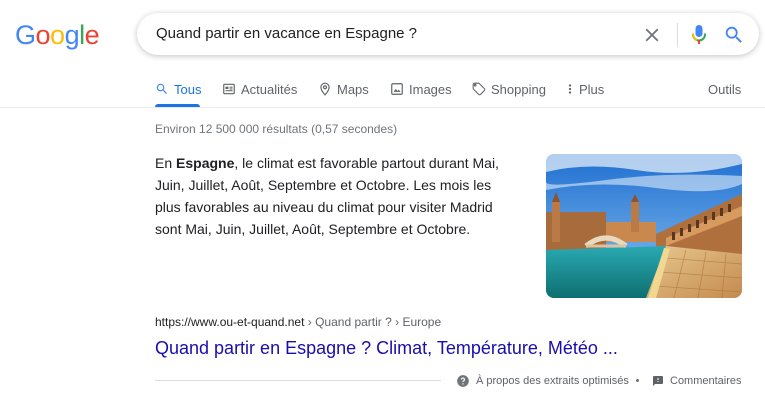  I want to click on logo-letter: g, so click(72, 35).